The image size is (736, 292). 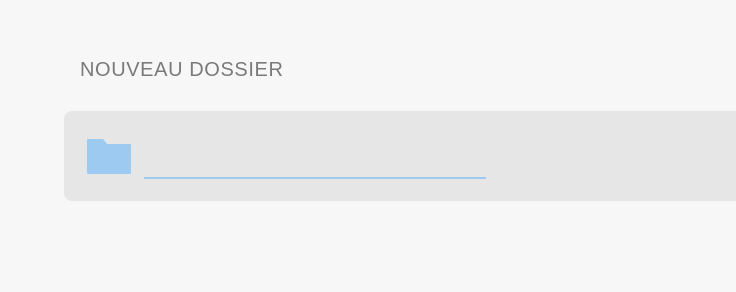 What do you see at coordinates (315, 159) in the screenshot?
I see `folder-name-input` at bounding box center [315, 159].